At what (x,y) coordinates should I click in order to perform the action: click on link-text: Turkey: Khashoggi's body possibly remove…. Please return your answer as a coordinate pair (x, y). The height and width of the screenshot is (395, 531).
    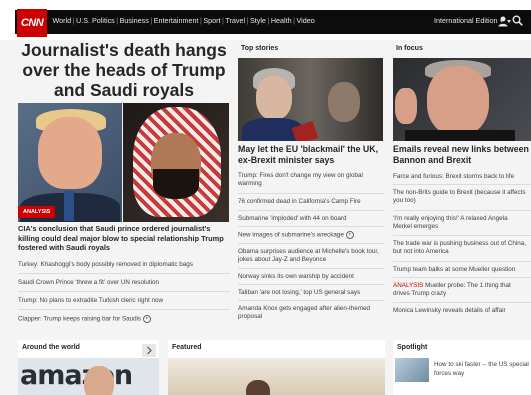
    Looking at the image, I should click on (105, 264).